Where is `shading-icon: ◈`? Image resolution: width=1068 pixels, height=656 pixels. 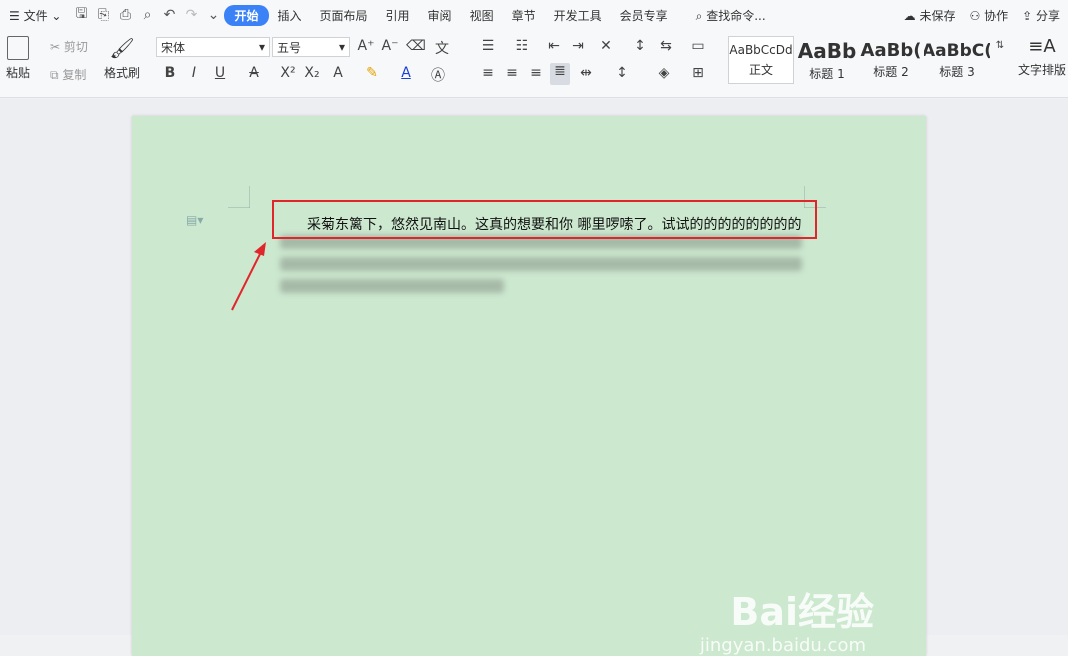
shading-icon: ◈ is located at coordinates (664, 73).